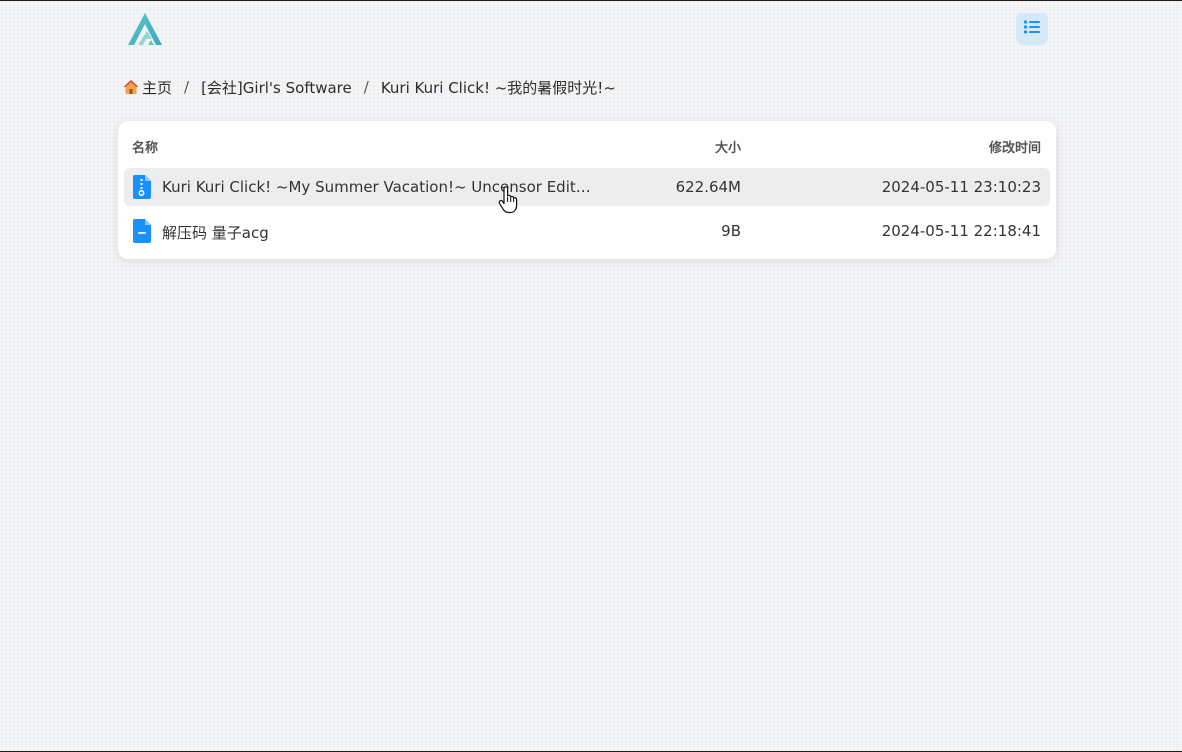  What do you see at coordinates (142, 187) in the screenshot?
I see `zip-file-icon` at bounding box center [142, 187].